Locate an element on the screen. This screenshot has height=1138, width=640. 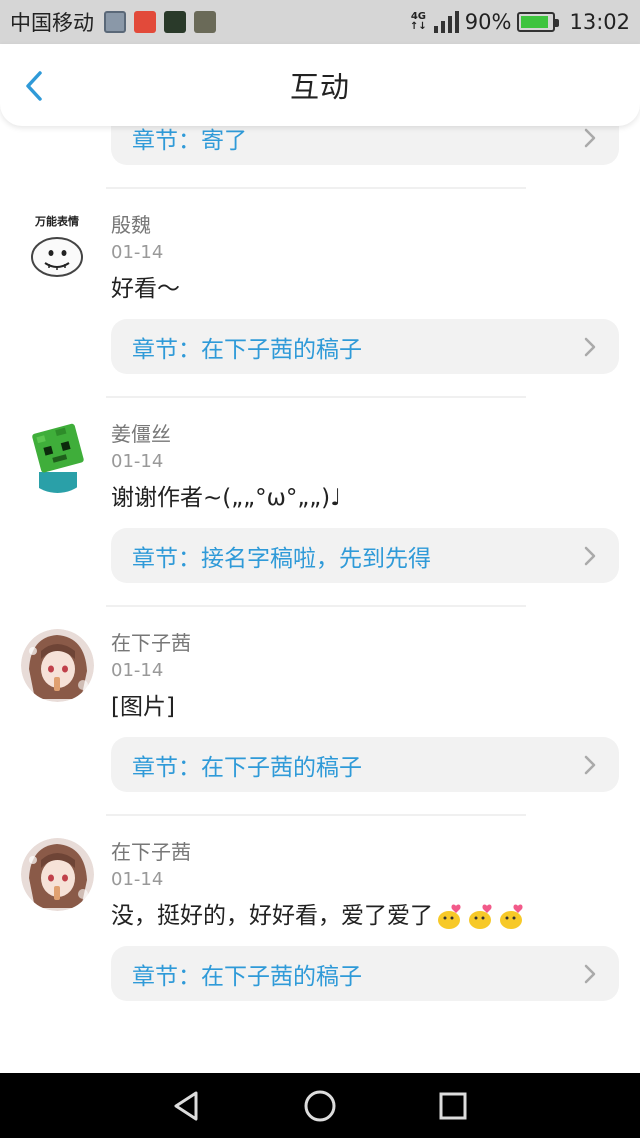
comment-text-content: 没，挺好的，好好看，爱了爱了 is located at coordinates (272, 916).